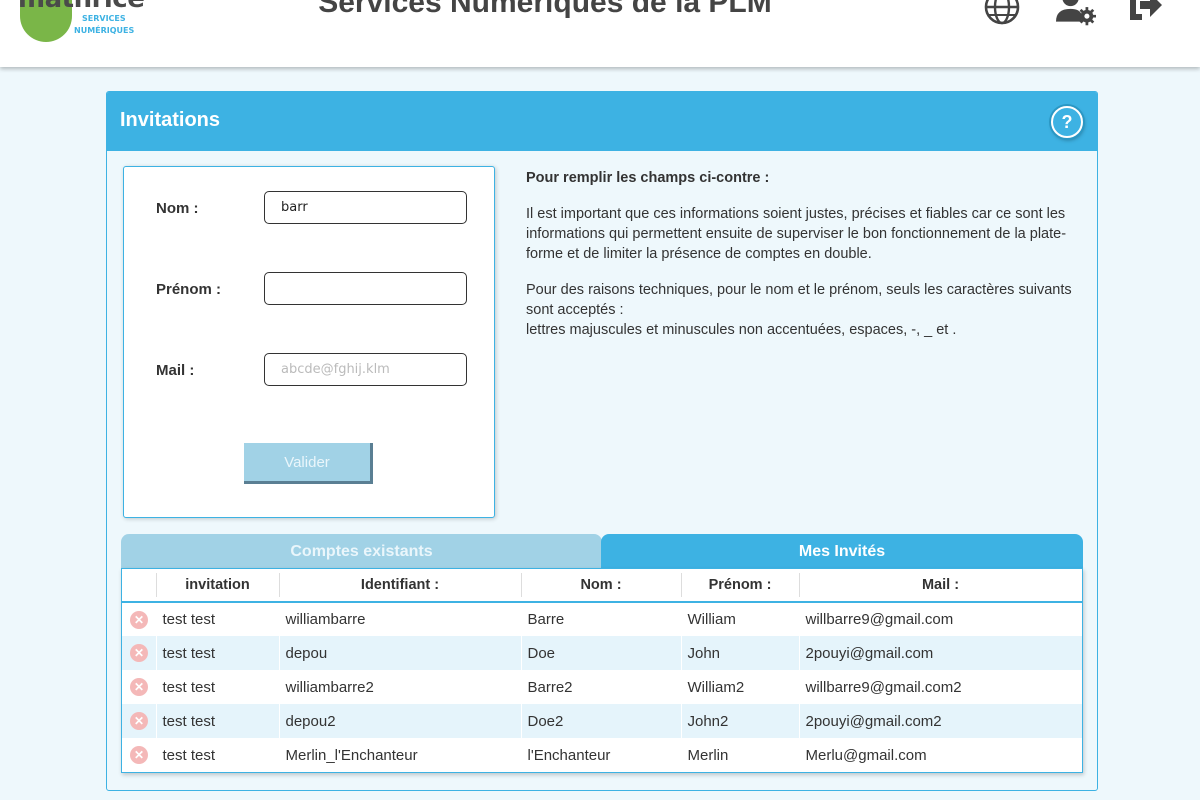 The image size is (1200, 800). Describe the element at coordinates (308, 463) in the screenshot. I see `valider-button: Valider` at that location.